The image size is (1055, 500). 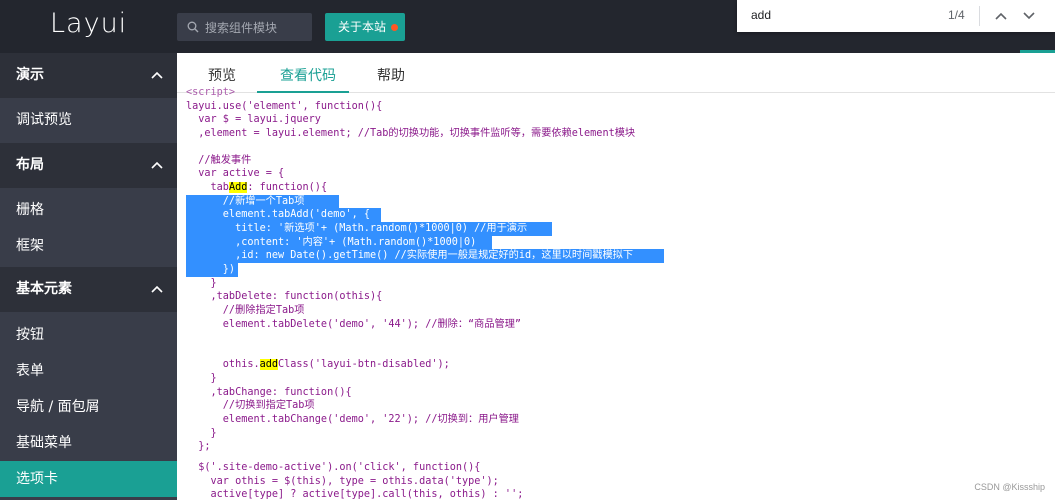 I want to click on tab-help: 帮助, so click(x=391, y=75).